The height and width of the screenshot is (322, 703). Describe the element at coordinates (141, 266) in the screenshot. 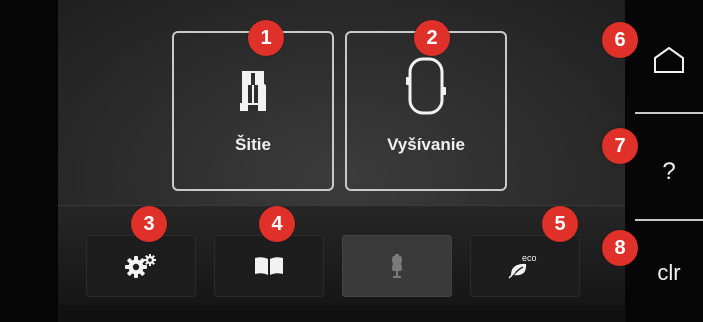

I see `settings-button` at that location.